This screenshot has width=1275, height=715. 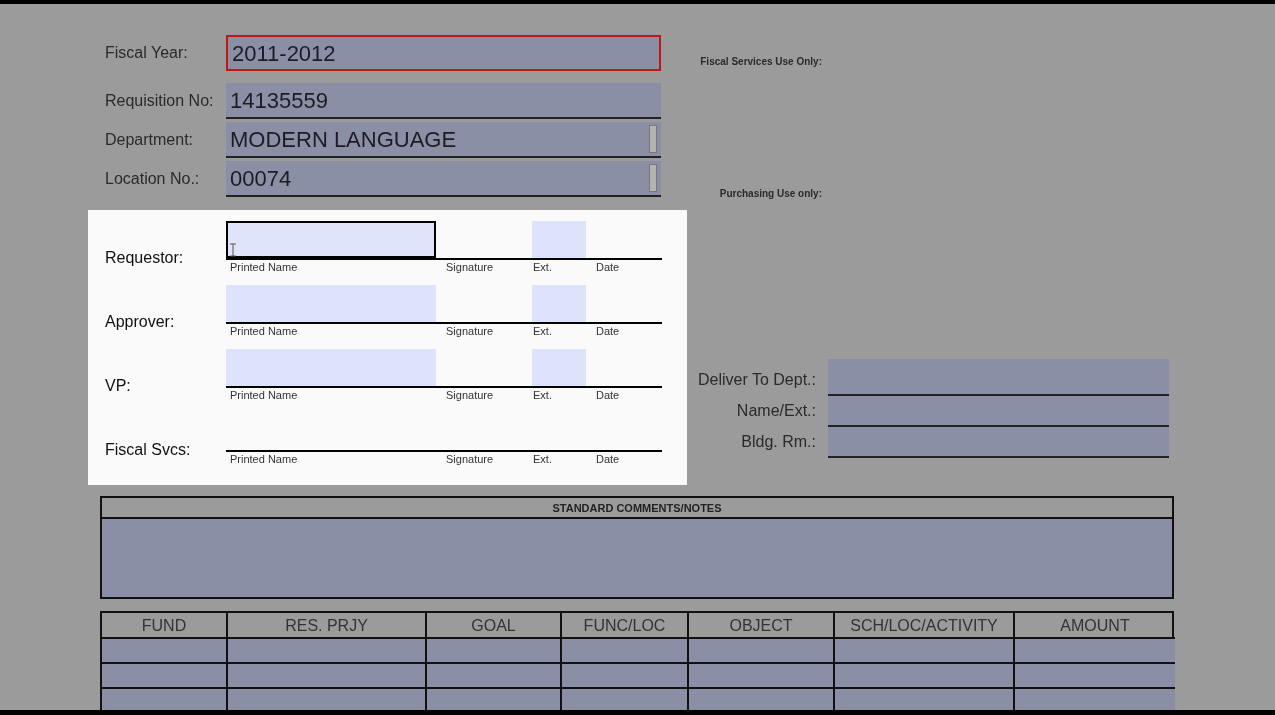 I want to click on field-label: Department:, so click(x=150, y=140).